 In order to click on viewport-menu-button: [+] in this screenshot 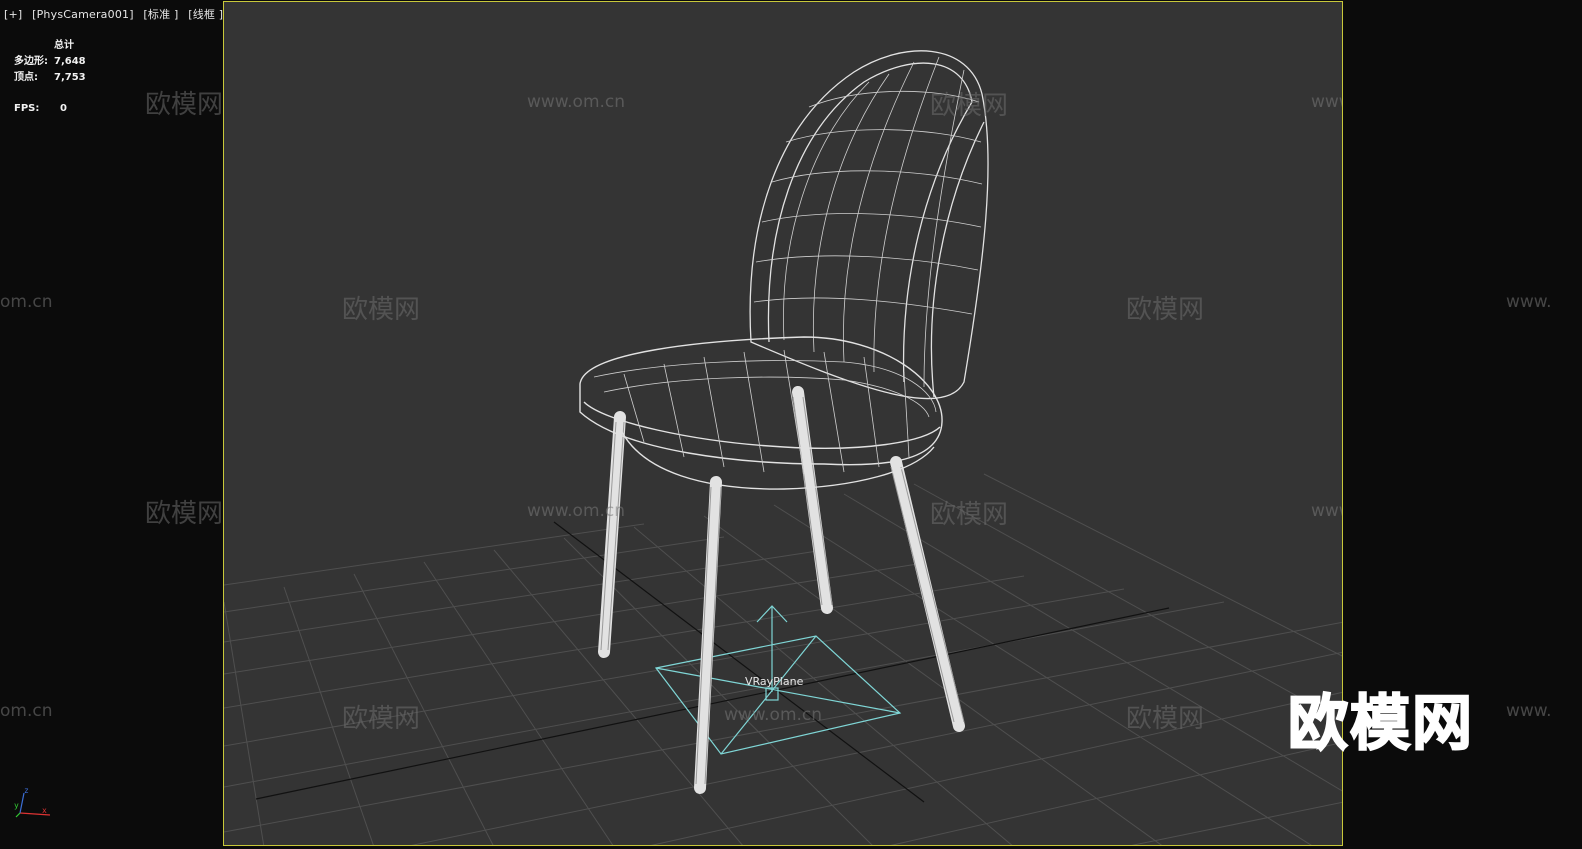, I will do `click(13, 14)`.